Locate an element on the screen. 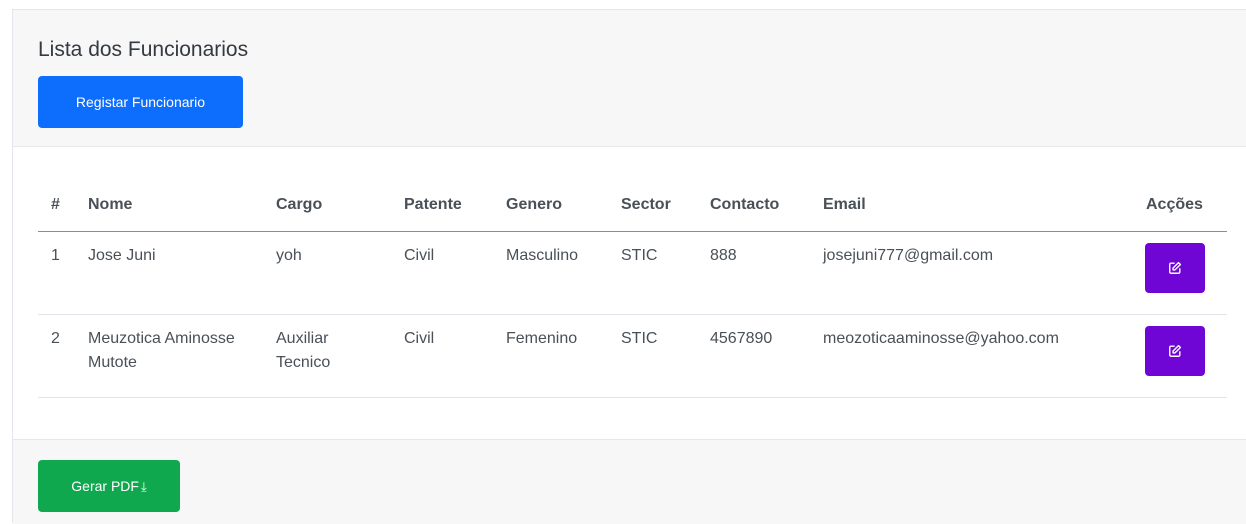  cell-nome: Meuzotica Aminosse Mutote is located at coordinates (169, 356).